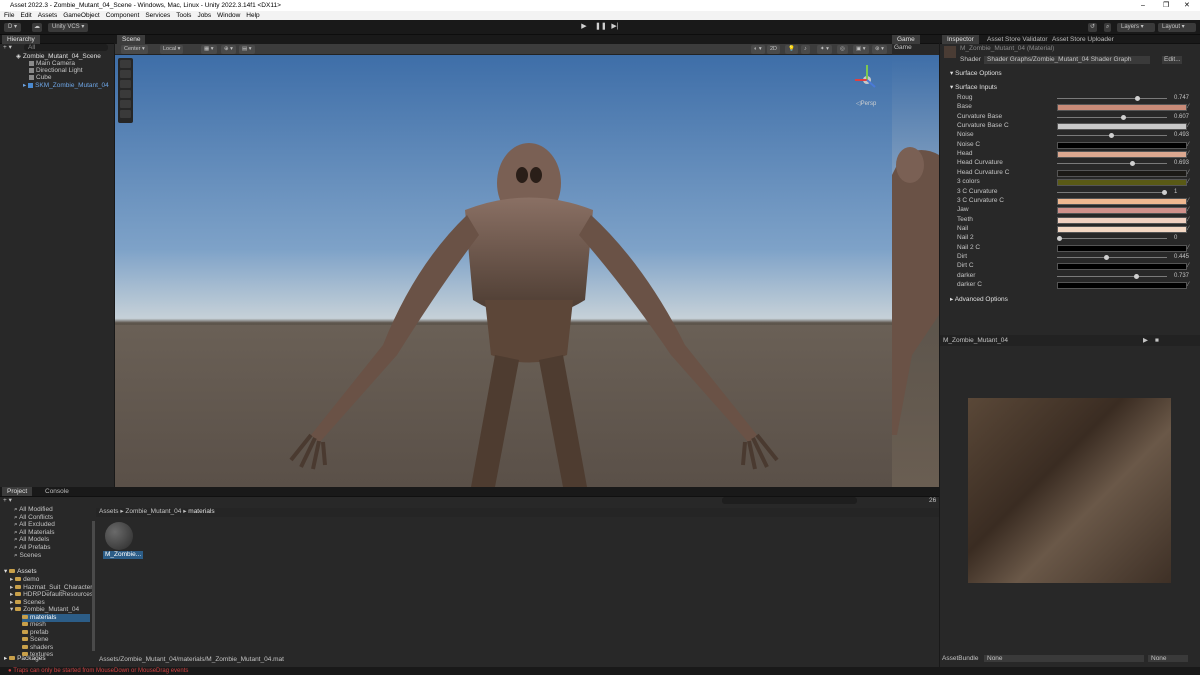 The width and height of the screenshot is (1200, 675). What do you see at coordinates (48, 15) in the screenshot?
I see `menu-assets: Assets` at bounding box center [48, 15].